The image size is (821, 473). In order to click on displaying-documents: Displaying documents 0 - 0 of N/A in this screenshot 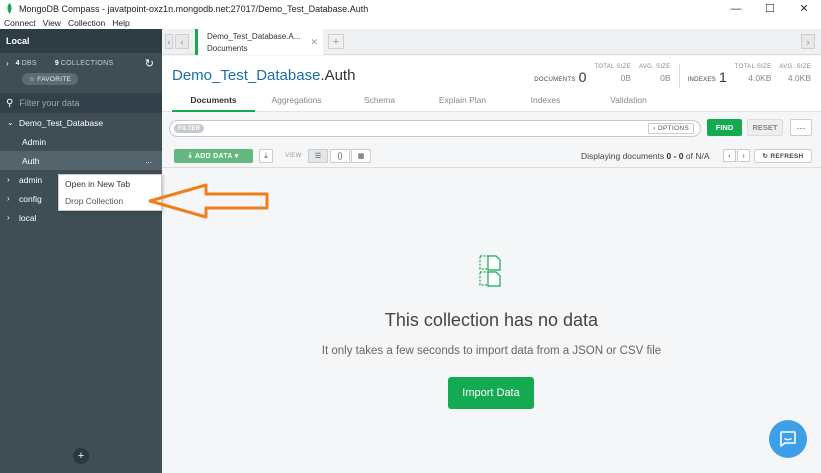, I will do `click(645, 156)`.